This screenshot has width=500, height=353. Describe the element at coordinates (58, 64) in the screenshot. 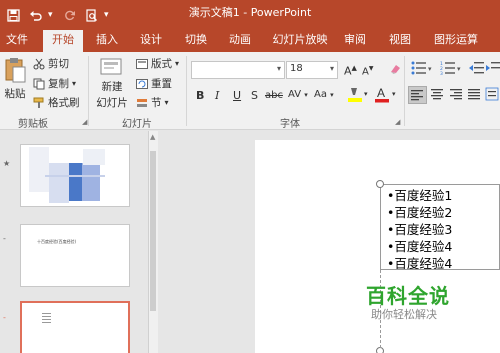

I see `cut-label: 剪切` at that location.